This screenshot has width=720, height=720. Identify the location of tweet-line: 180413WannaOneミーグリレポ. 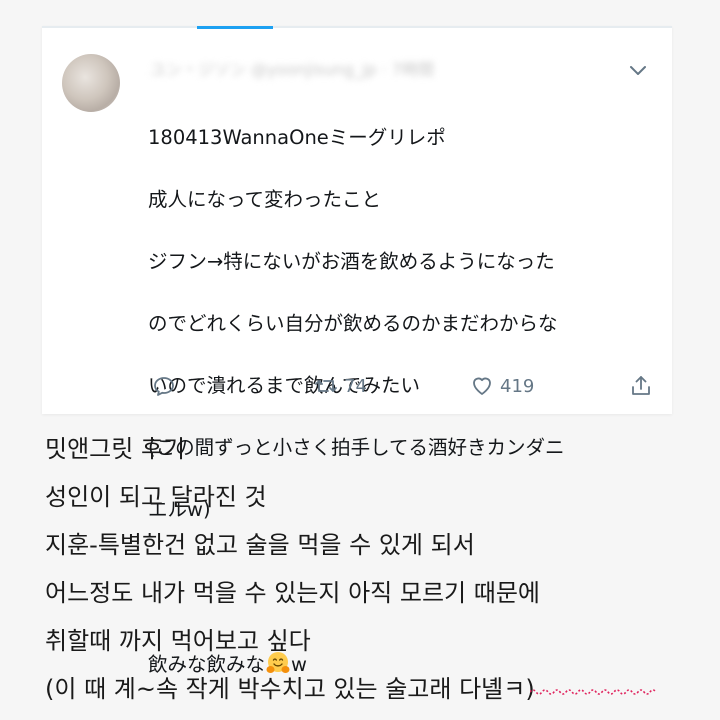
(297, 137).